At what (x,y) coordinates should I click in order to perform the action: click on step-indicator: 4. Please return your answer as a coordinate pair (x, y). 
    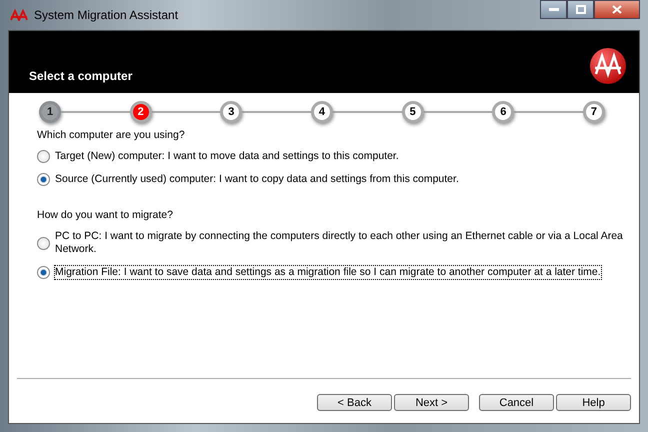
    Looking at the image, I should click on (321, 112).